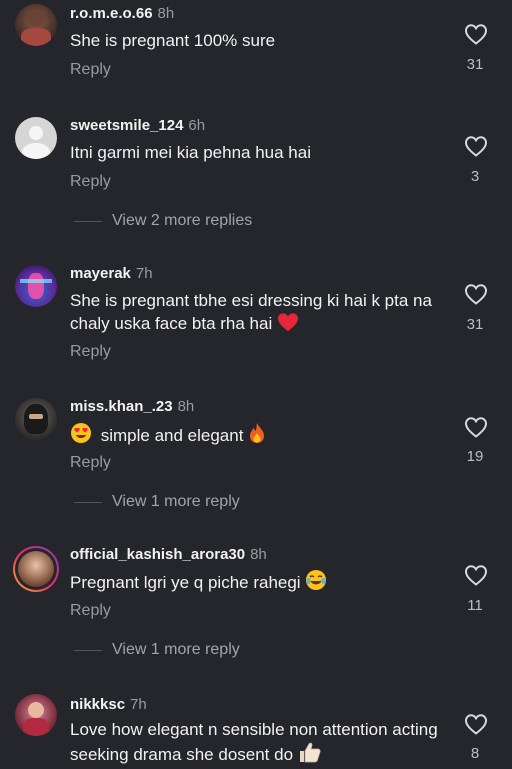 The image size is (512, 769). Describe the element at coordinates (157, 554) in the screenshot. I see `username: official_kashish_arora30` at that location.